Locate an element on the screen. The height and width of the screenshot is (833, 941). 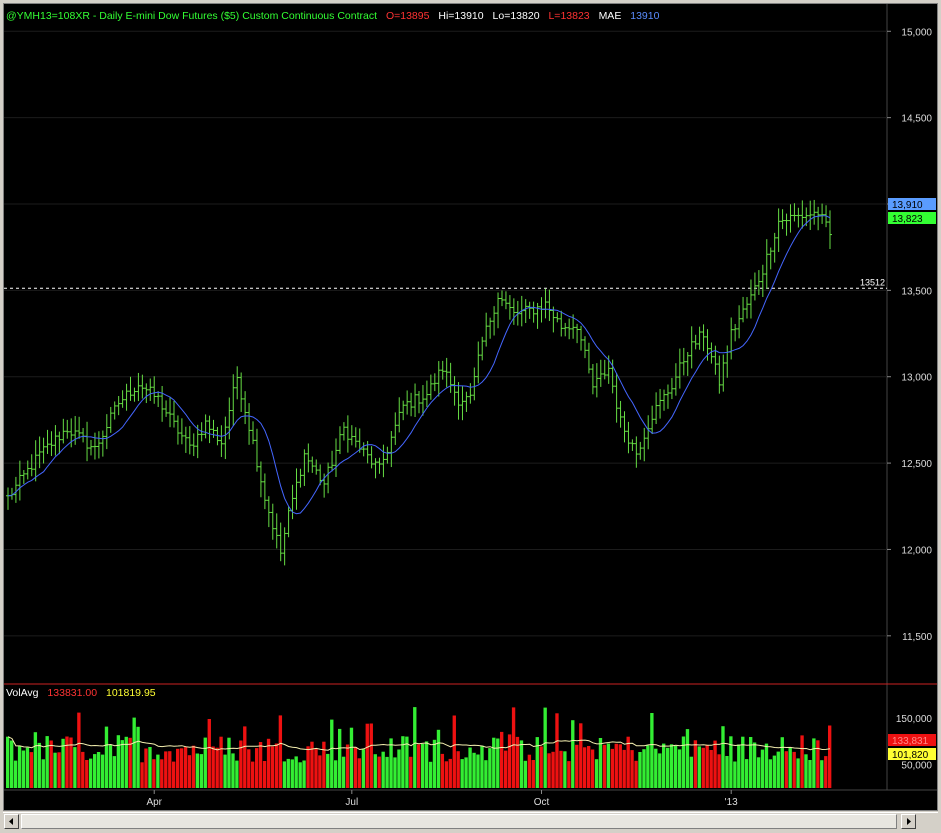
last-volume-badge-text: 133,831 is located at coordinates (910, 741).